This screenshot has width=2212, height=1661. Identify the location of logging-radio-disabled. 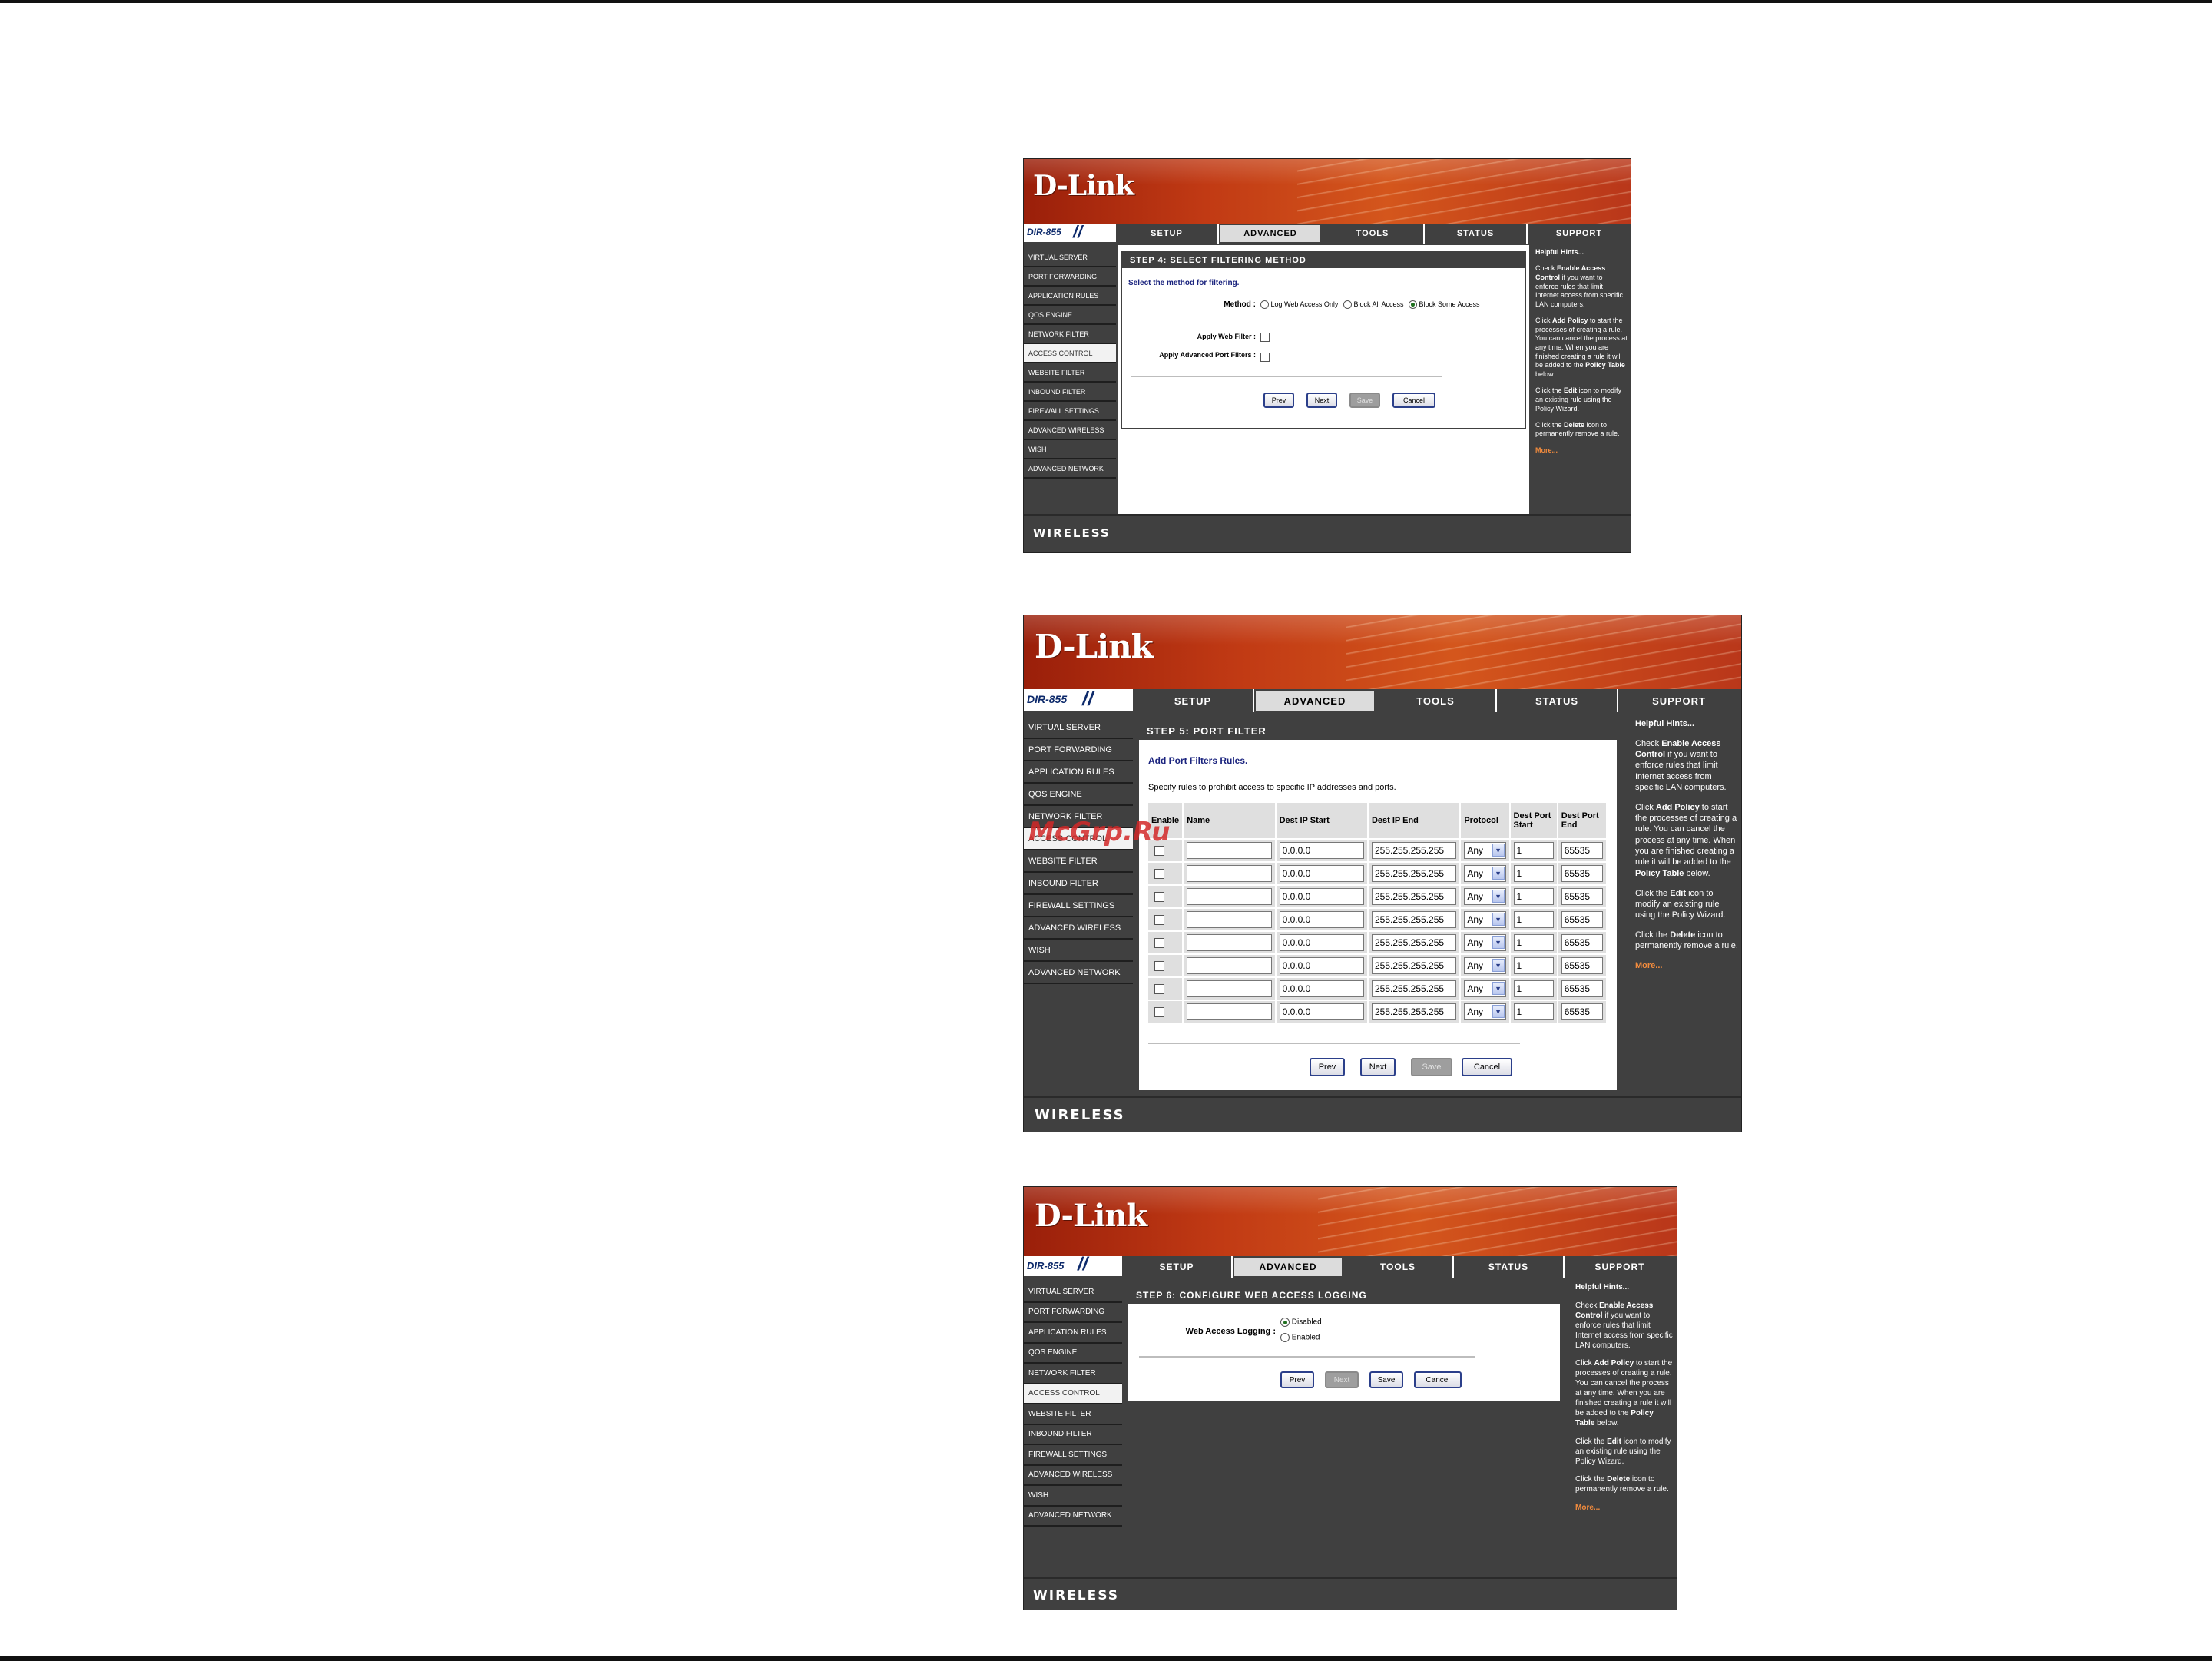
(1285, 1322).